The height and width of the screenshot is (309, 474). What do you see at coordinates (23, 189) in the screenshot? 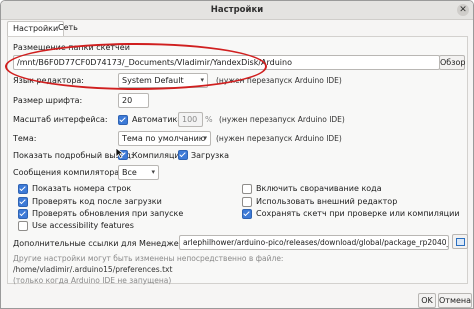
I see `line-numbers-checkbox` at bounding box center [23, 189].